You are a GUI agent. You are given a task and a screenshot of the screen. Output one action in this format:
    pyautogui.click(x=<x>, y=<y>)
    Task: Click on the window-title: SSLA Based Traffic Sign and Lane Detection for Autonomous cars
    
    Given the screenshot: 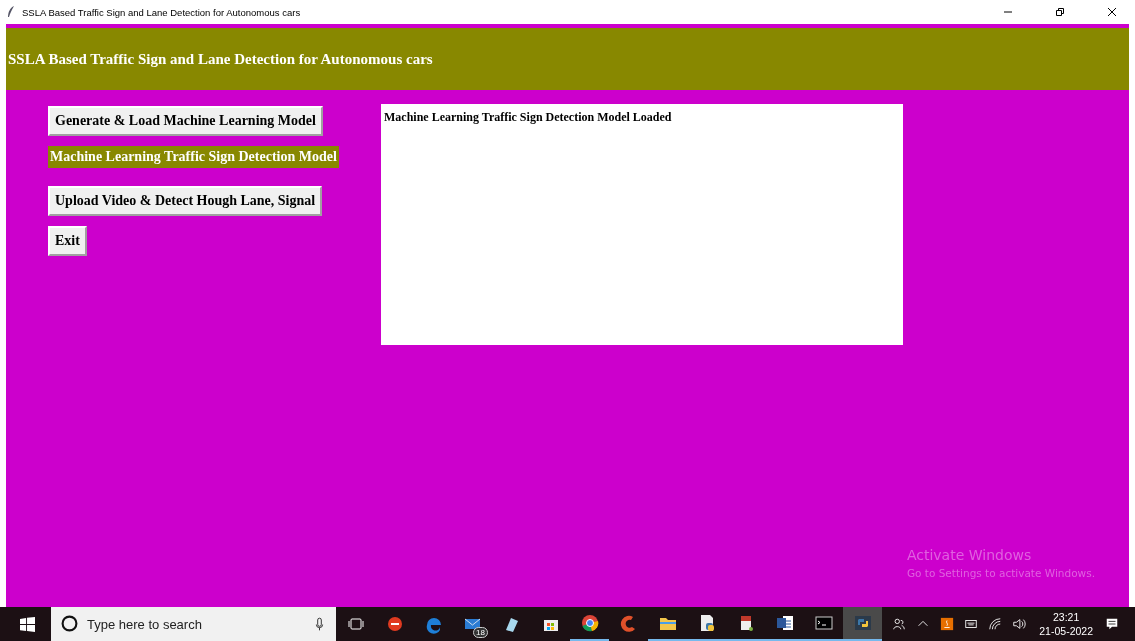 What is the action you would take?
    pyautogui.click(x=161, y=12)
    